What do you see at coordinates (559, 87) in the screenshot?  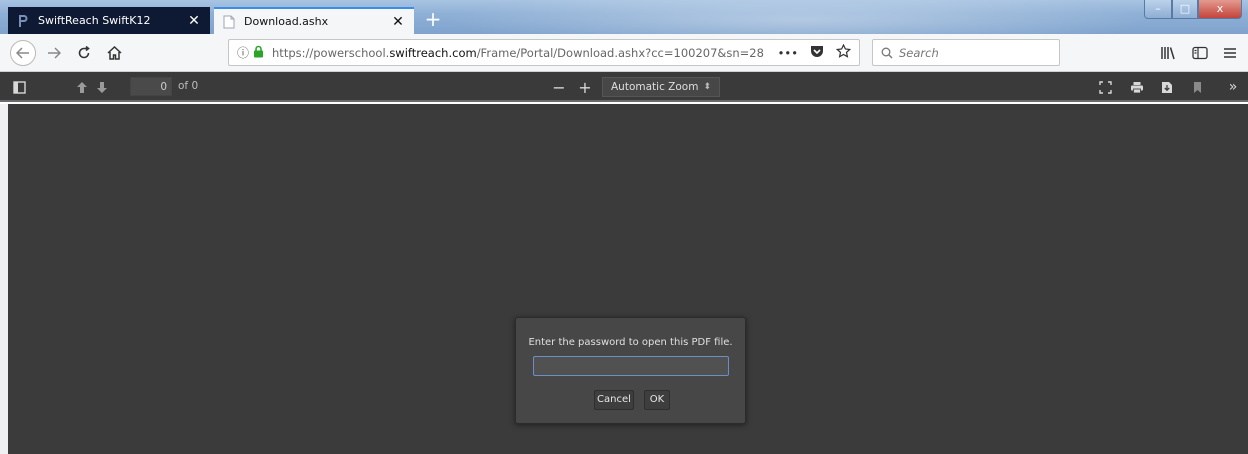 I see `zoom-out-button: −` at bounding box center [559, 87].